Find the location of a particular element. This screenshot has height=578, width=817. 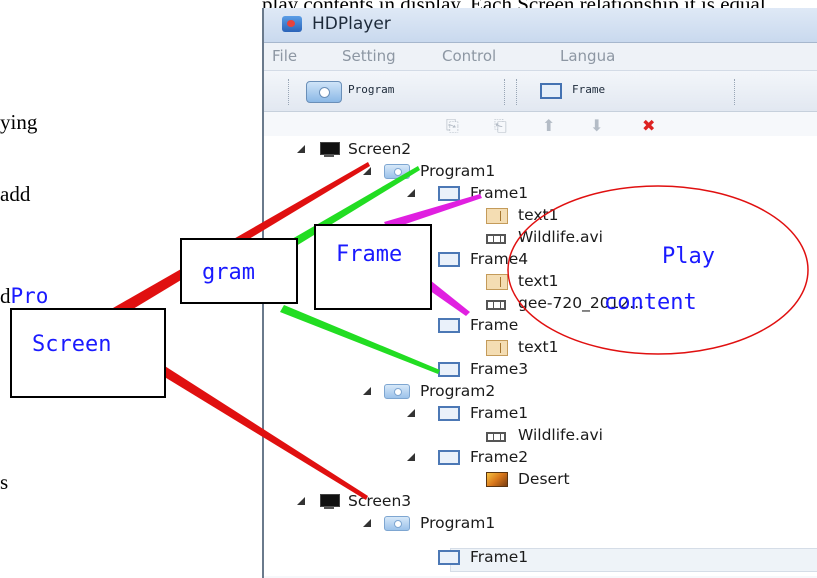

program-callout: gram is located at coordinates (239, 271).